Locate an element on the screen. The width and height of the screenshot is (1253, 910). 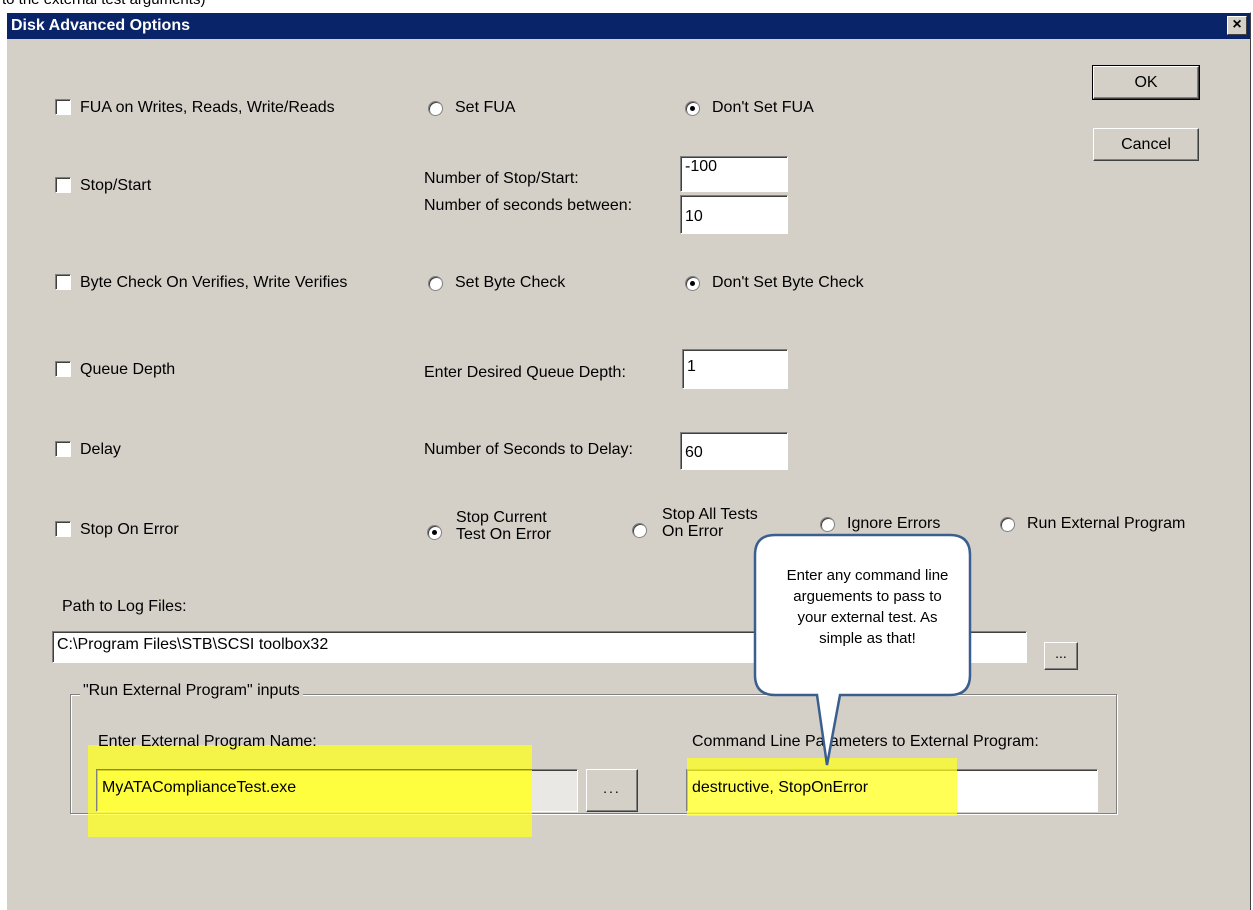
set-fua-radio is located at coordinates (435, 108).